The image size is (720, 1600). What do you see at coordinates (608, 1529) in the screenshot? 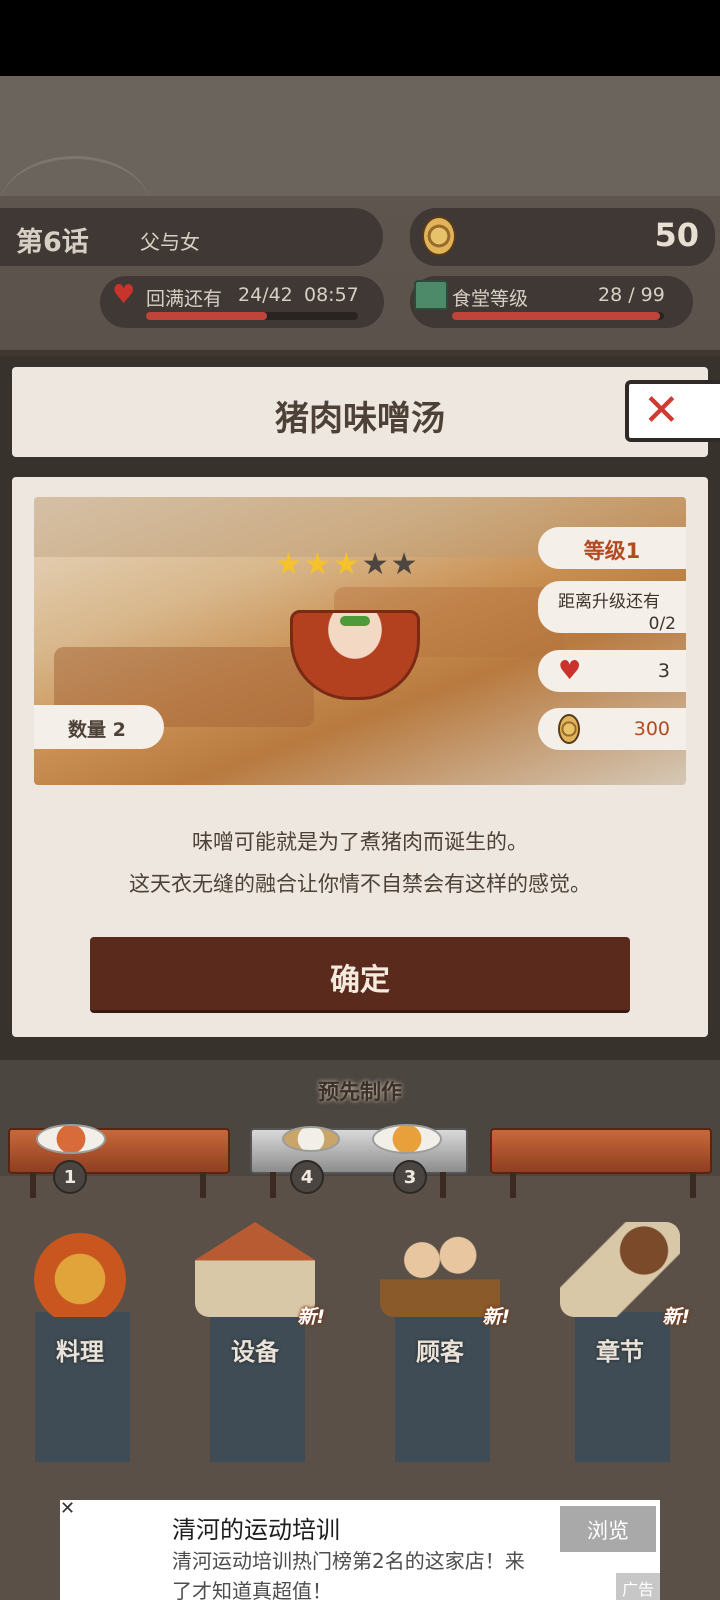
I see `ad-browse-button: 浏览` at bounding box center [608, 1529].